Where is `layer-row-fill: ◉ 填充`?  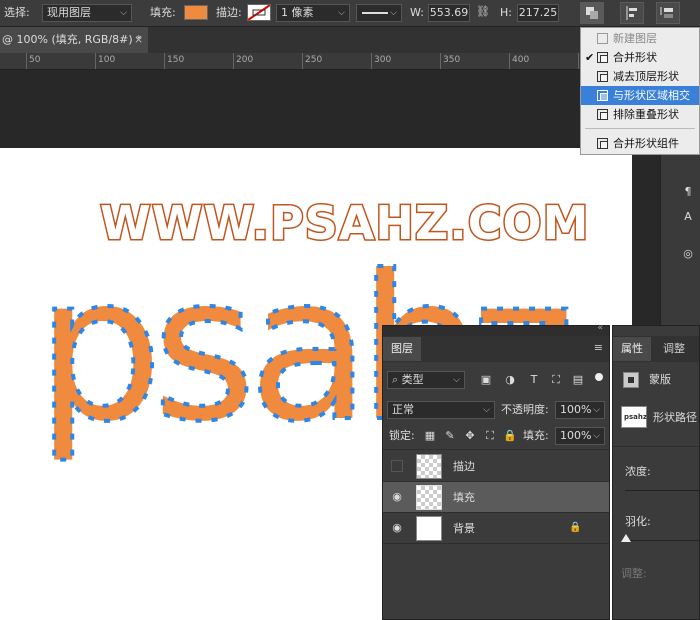 layer-row-fill: ◉ 填充 is located at coordinates (496, 497).